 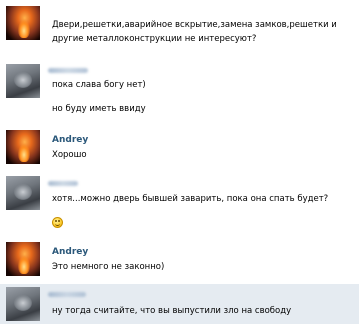 What do you see at coordinates (99, 85) in the screenshot?
I see `message-text: пока слава богу нет)` at bounding box center [99, 85].